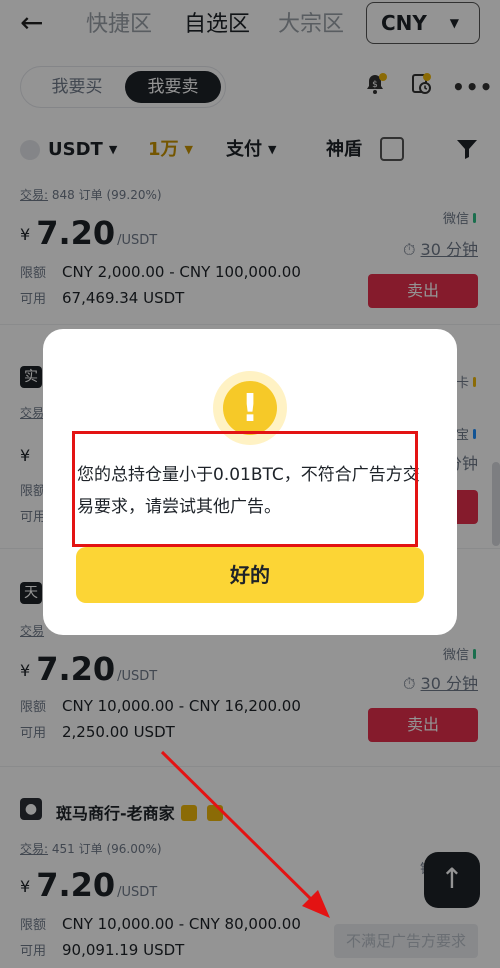 This screenshot has height=968, width=500. What do you see at coordinates (250, 408) in the screenshot?
I see `warning-icon: !` at bounding box center [250, 408].